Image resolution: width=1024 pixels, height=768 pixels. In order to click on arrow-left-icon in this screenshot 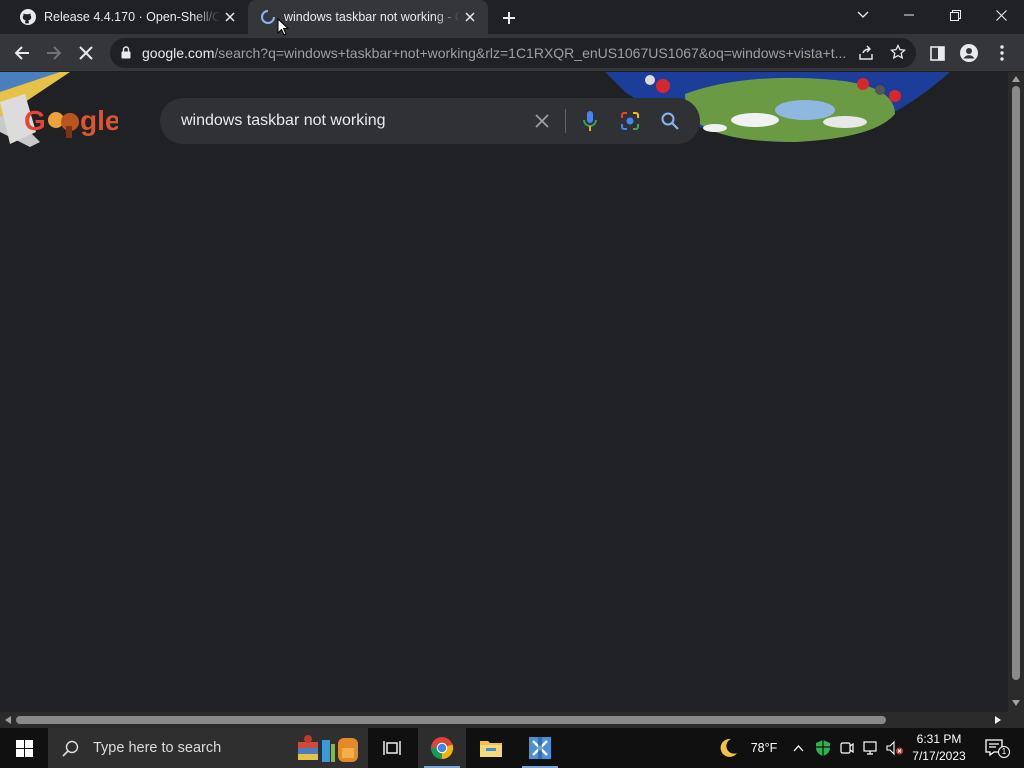, I will do `click(21, 53)`.